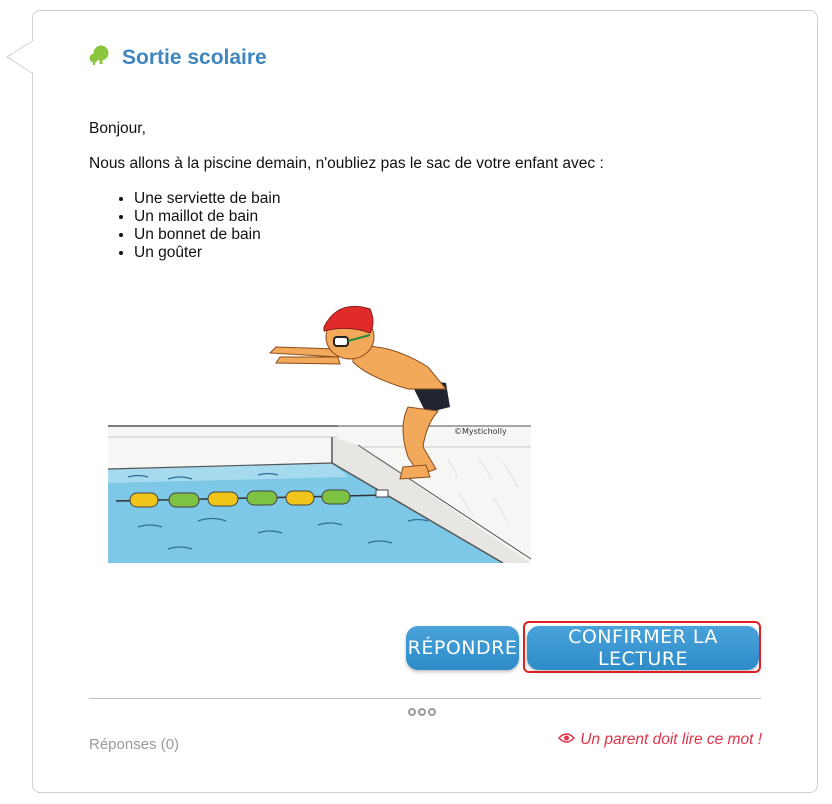 Image resolution: width=832 pixels, height=804 pixels. I want to click on divider, so click(425, 698).